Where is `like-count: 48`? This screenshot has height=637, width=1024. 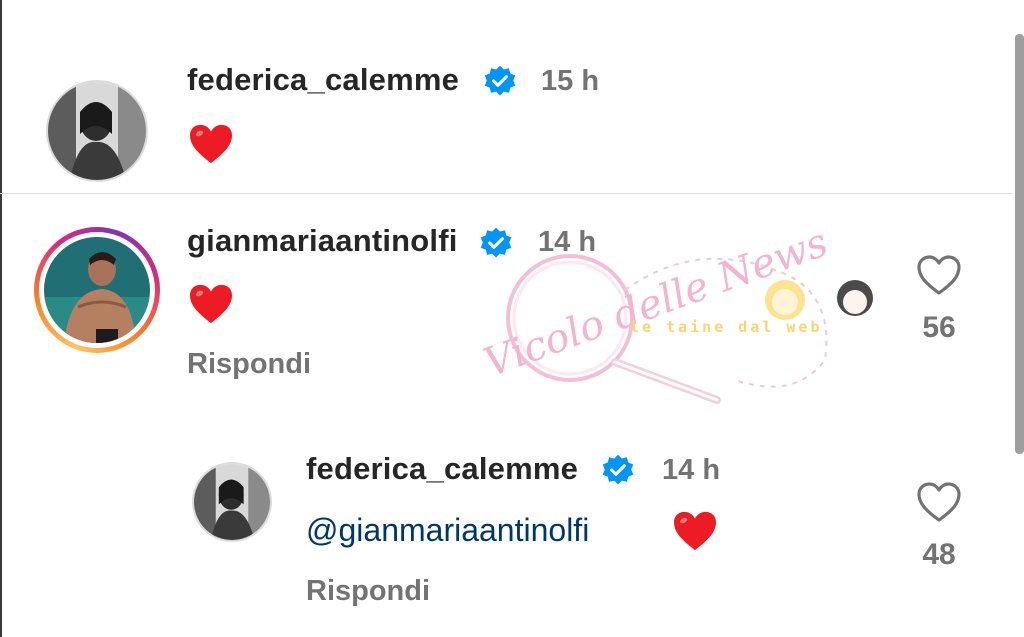
like-count: 48 is located at coordinates (939, 554).